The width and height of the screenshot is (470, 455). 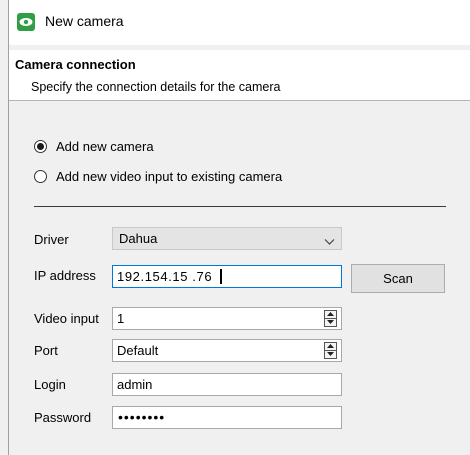 I want to click on text-caret, so click(x=221, y=276).